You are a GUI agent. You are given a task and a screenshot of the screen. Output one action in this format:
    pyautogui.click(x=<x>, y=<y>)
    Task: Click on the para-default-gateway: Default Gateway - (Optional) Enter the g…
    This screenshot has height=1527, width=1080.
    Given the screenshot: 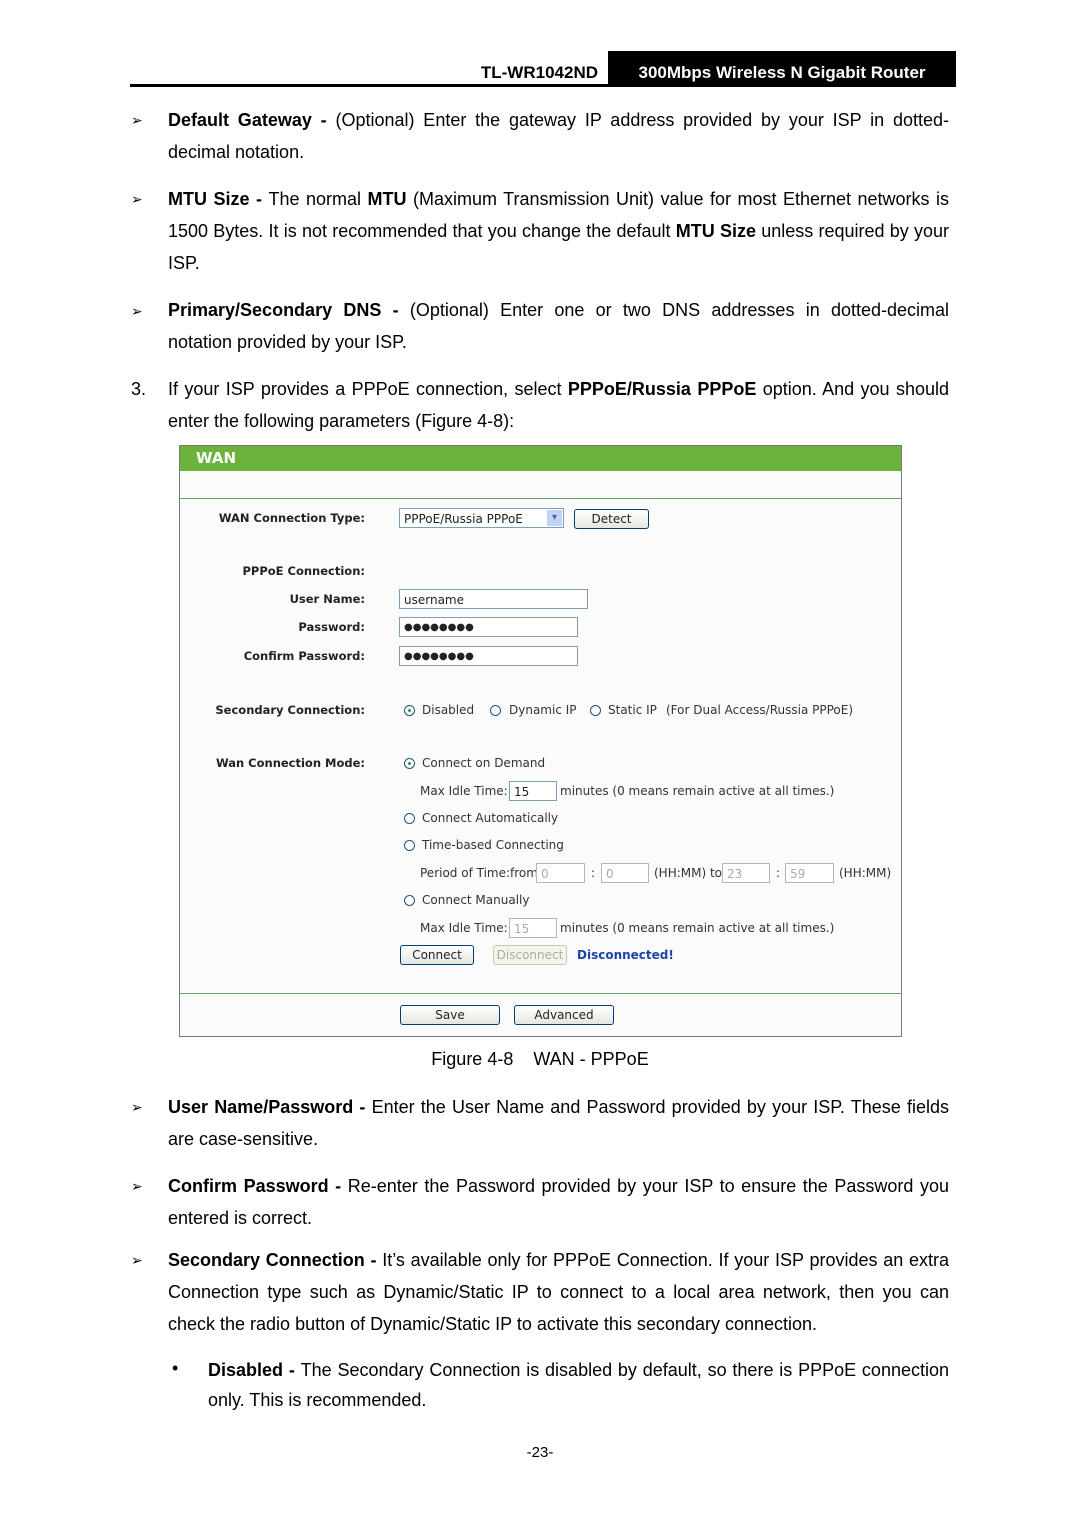 What is the action you would take?
    pyautogui.click(x=558, y=136)
    